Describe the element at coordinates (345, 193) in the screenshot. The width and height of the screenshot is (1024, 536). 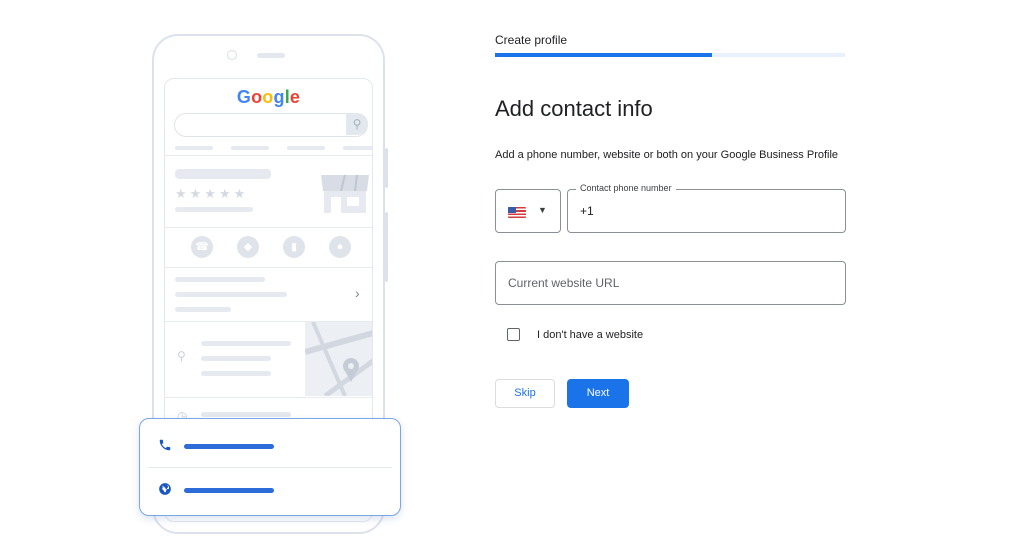
I see `storefront-icon` at that location.